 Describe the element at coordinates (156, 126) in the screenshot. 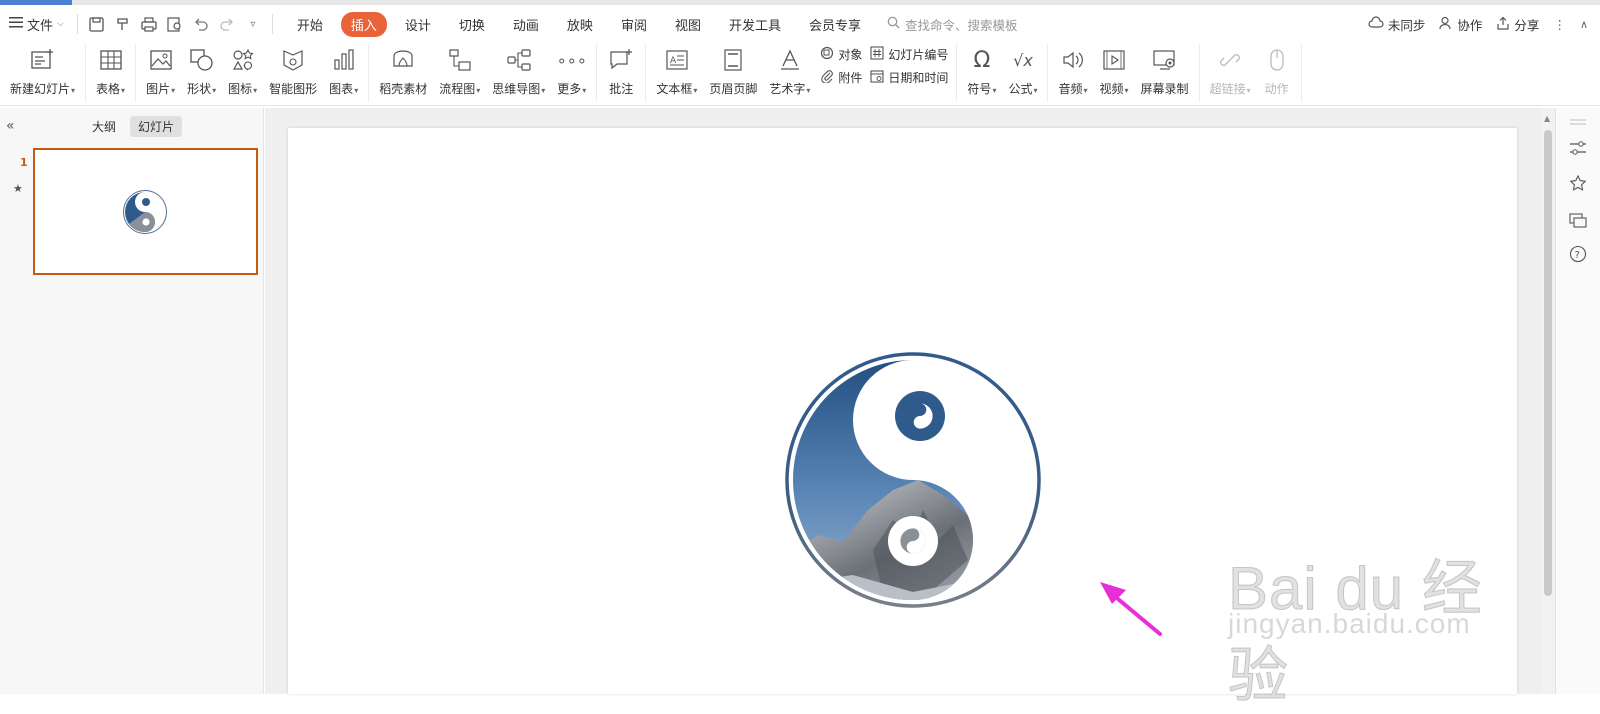

I see `tab-slides: 幻灯片` at that location.